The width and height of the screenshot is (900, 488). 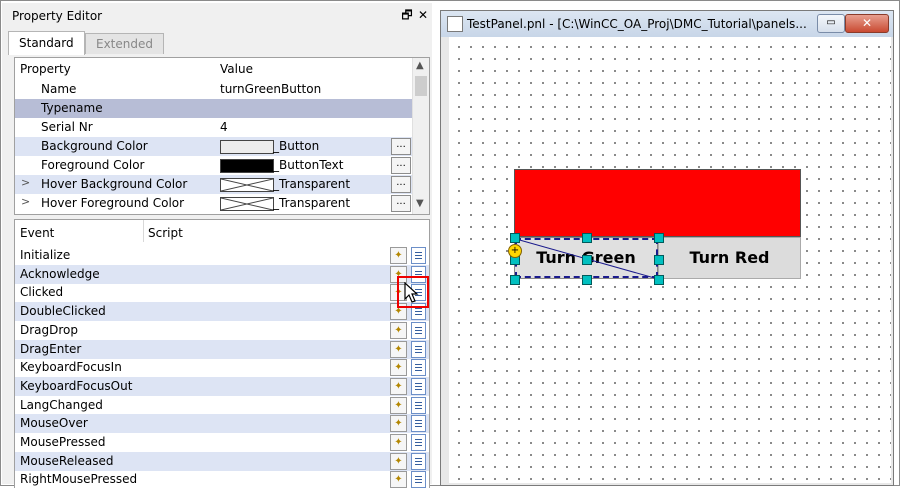 What do you see at coordinates (60, 273) in the screenshot?
I see `event-name: Acknowledge` at bounding box center [60, 273].